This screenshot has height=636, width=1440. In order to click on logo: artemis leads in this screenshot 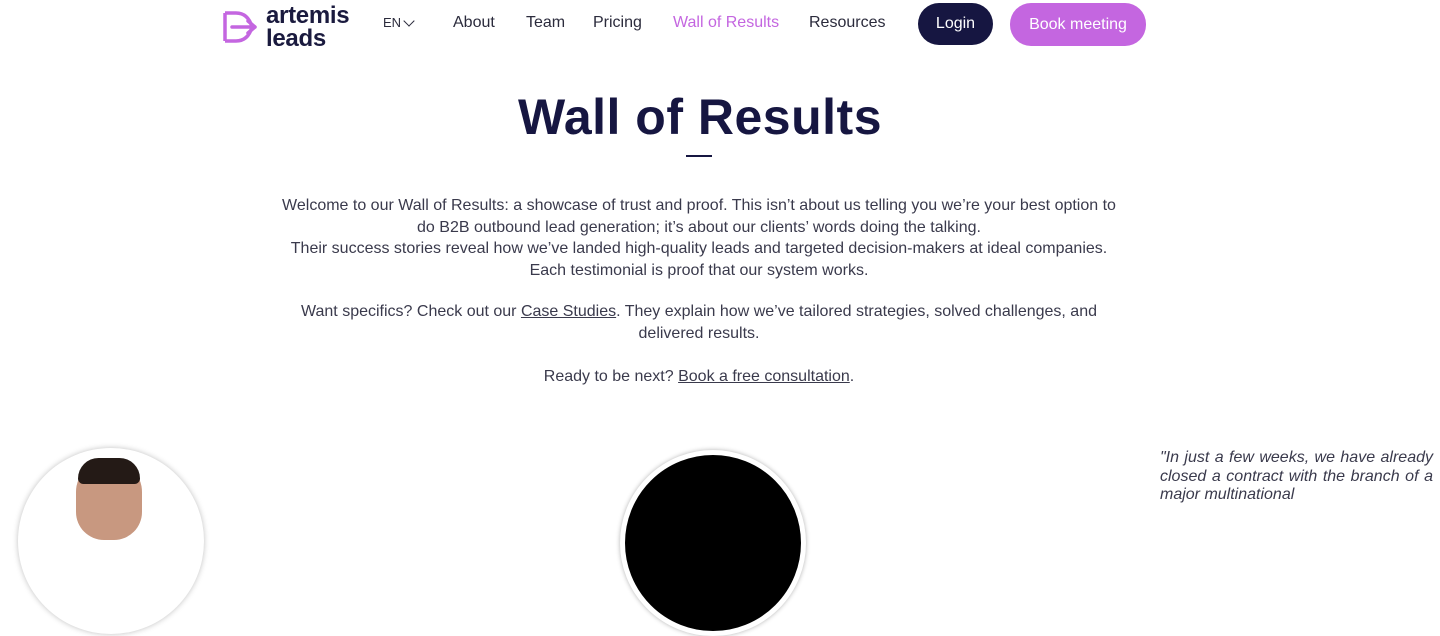, I will do `click(286, 27)`.